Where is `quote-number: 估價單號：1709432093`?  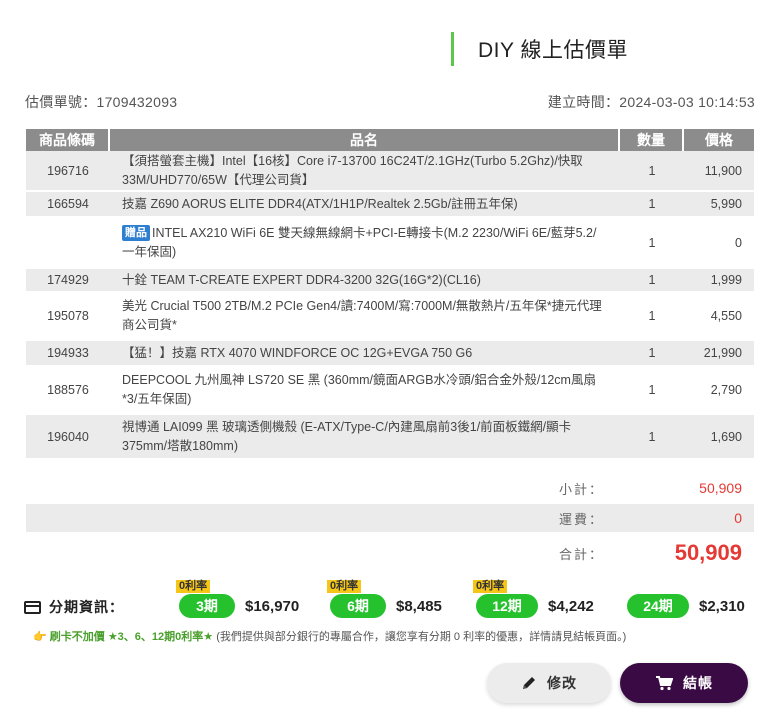
quote-number: 估價單號：1709432093 is located at coordinates (101, 102).